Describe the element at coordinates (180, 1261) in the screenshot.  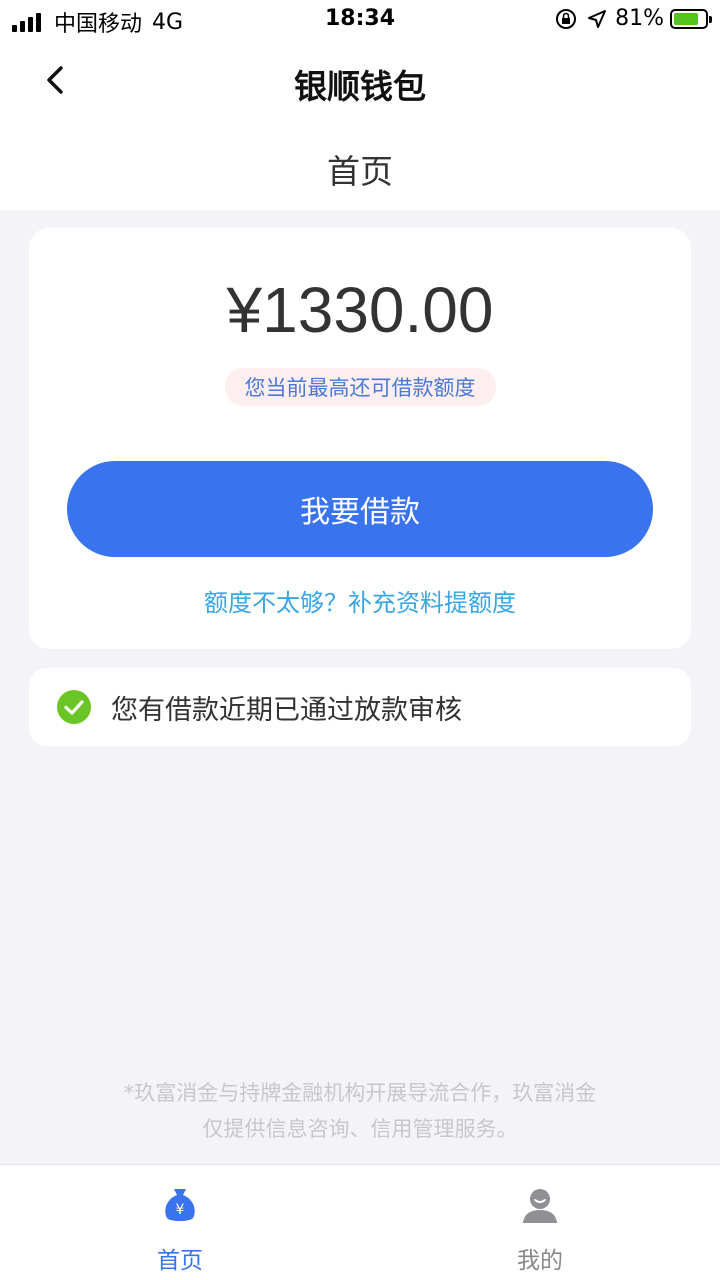
I see `tab-home-label: 首页` at that location.